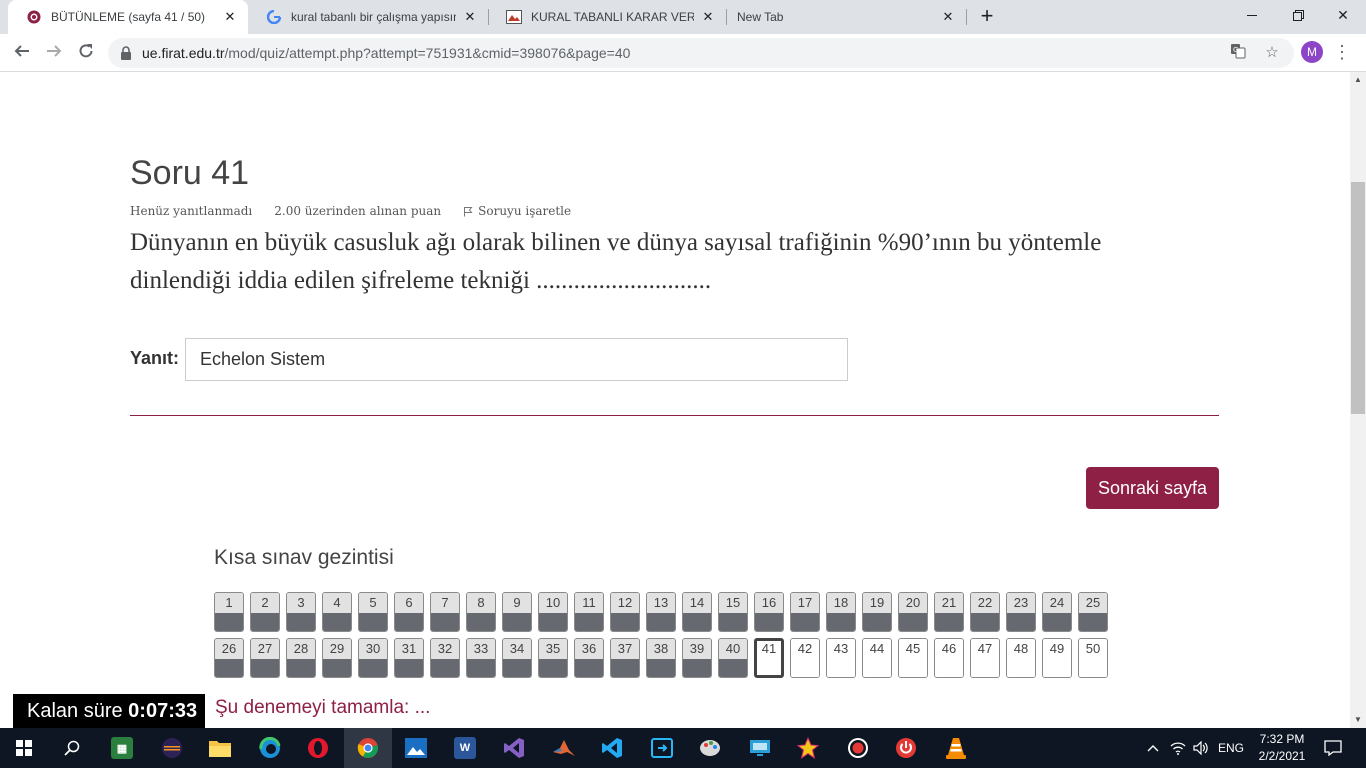  I want to click on next-page-button: Sonraki sayfa, so click(1152, 488).